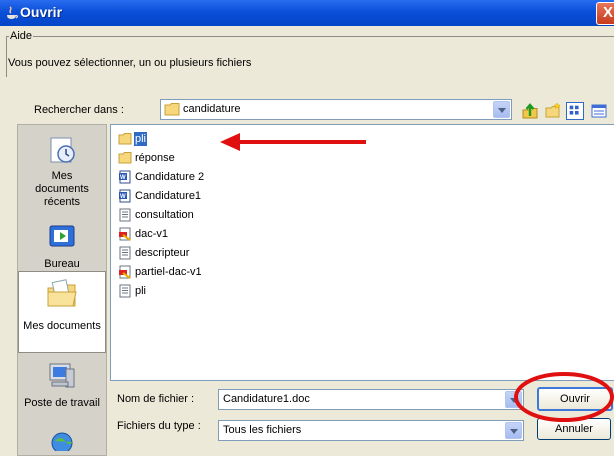  What do you see at coordinates (62, 326) in the screenshot?
I see `place-my-documents-label: Mes documents` at bounding box center [62, 326].